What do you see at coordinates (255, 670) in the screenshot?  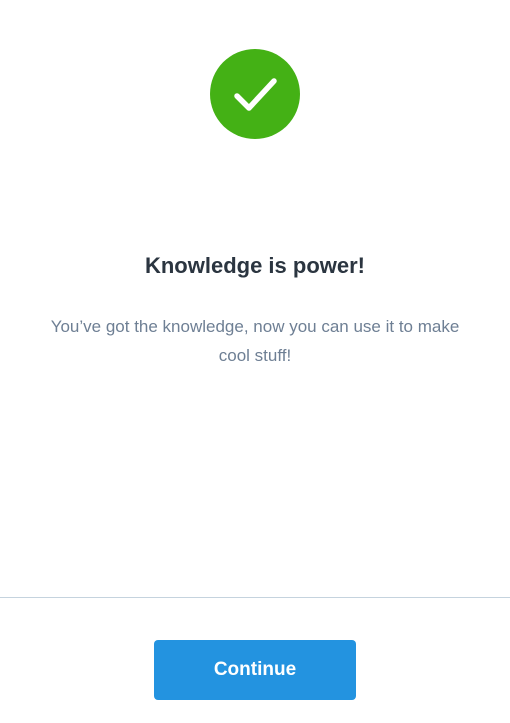 I see `continue-button: Continue` at bounding box center [255, 670].